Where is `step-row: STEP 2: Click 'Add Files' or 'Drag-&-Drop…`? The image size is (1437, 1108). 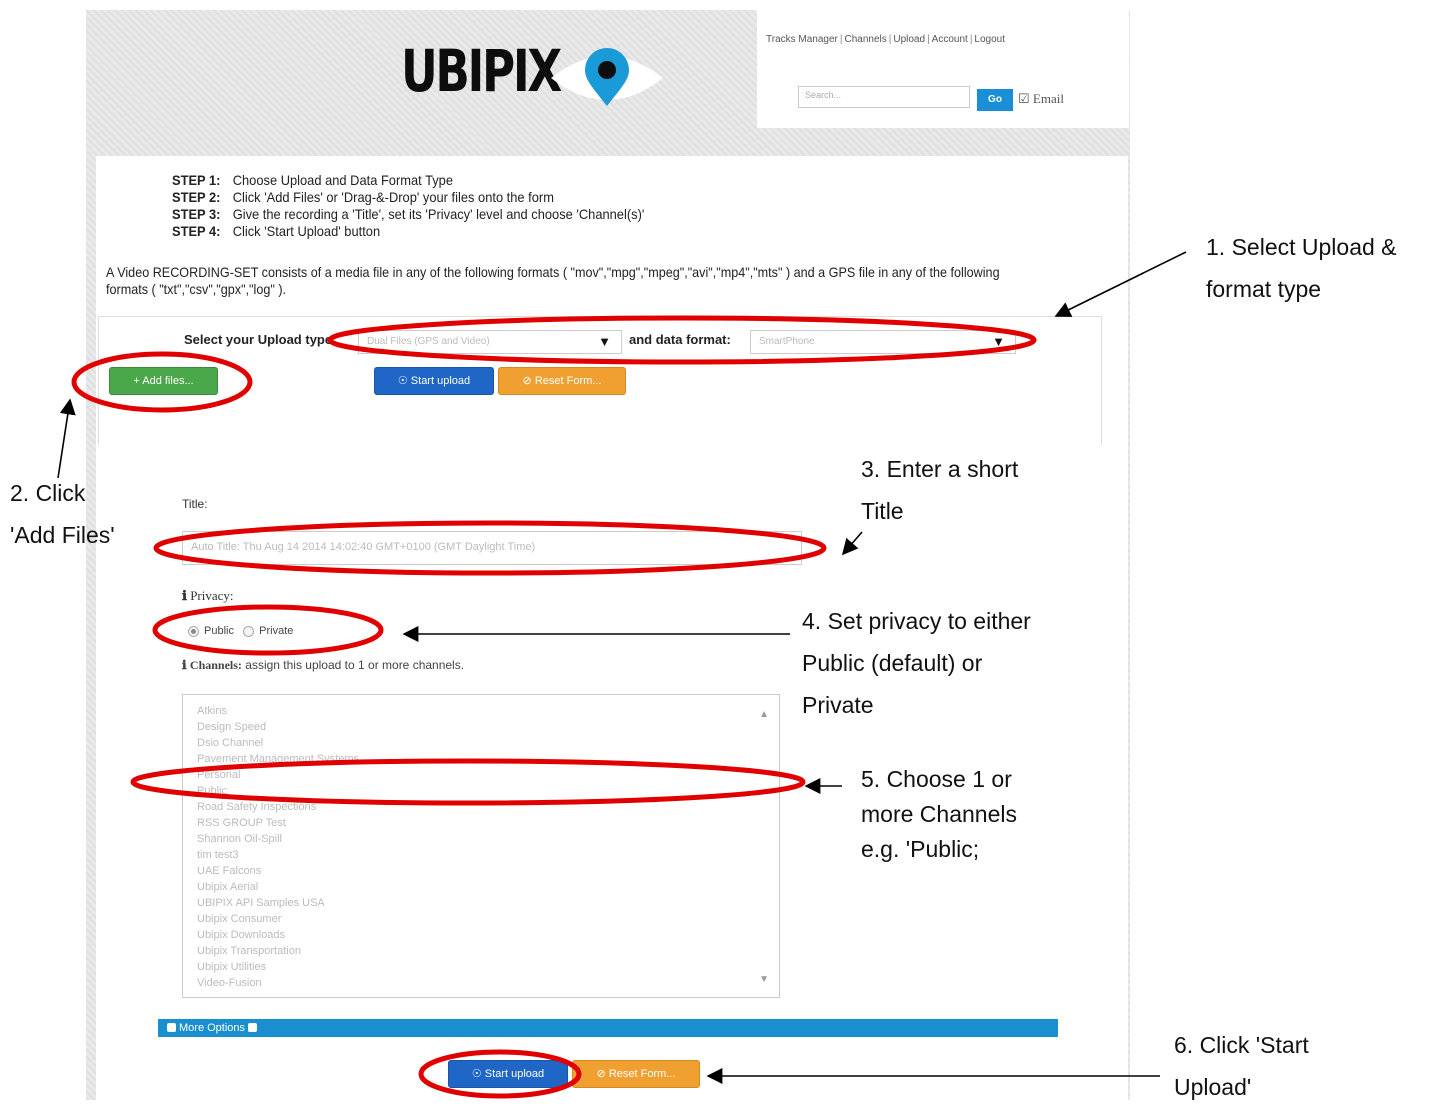
step-row: STEP 2: Click 'Add Files' or 'Drag-&-Drop… is located at coordinates (408, 197).